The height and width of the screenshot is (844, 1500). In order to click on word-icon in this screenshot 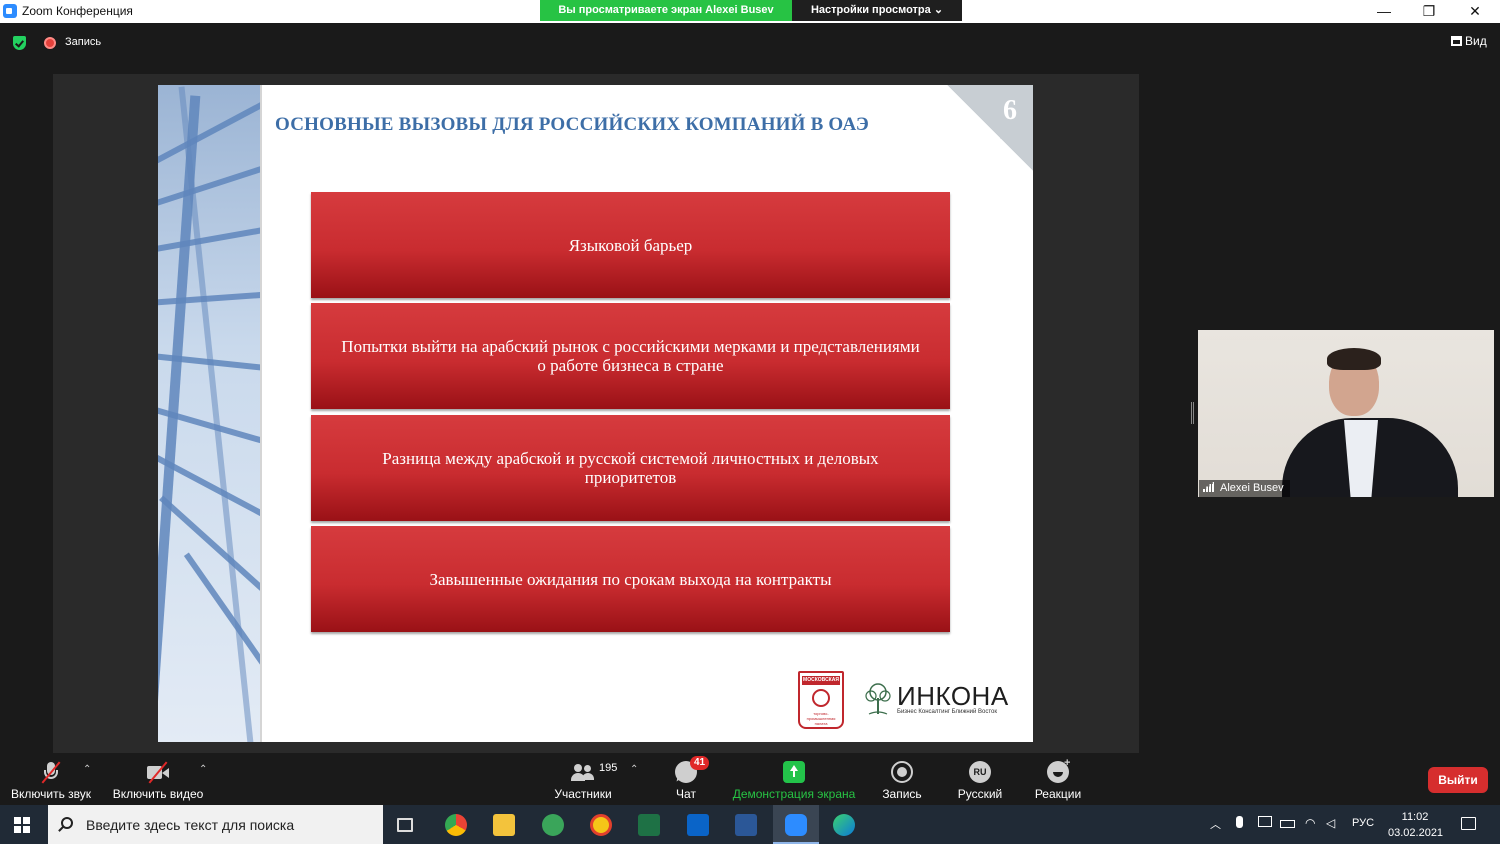, I will do `click(746, 825)`.